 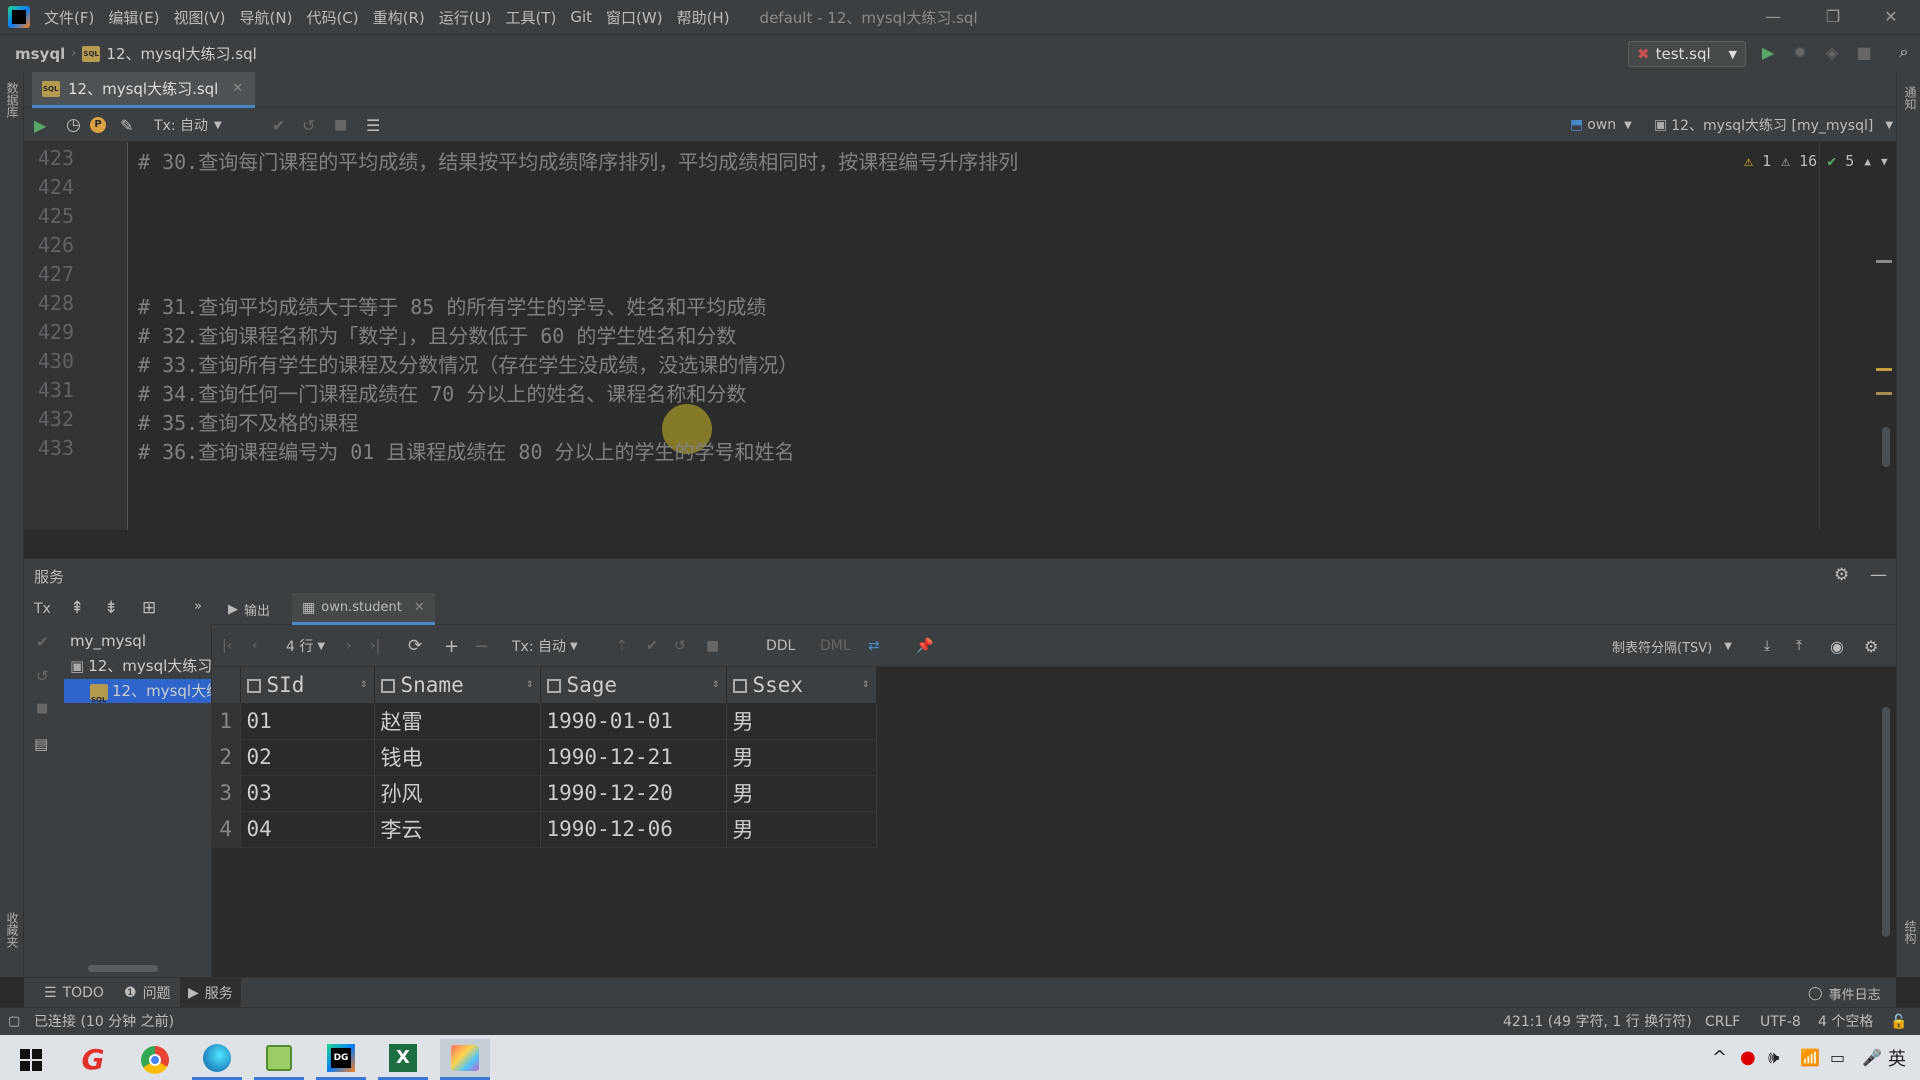 I want to click on cell-sage: 1990-01-01, so click(x=633, y=721).